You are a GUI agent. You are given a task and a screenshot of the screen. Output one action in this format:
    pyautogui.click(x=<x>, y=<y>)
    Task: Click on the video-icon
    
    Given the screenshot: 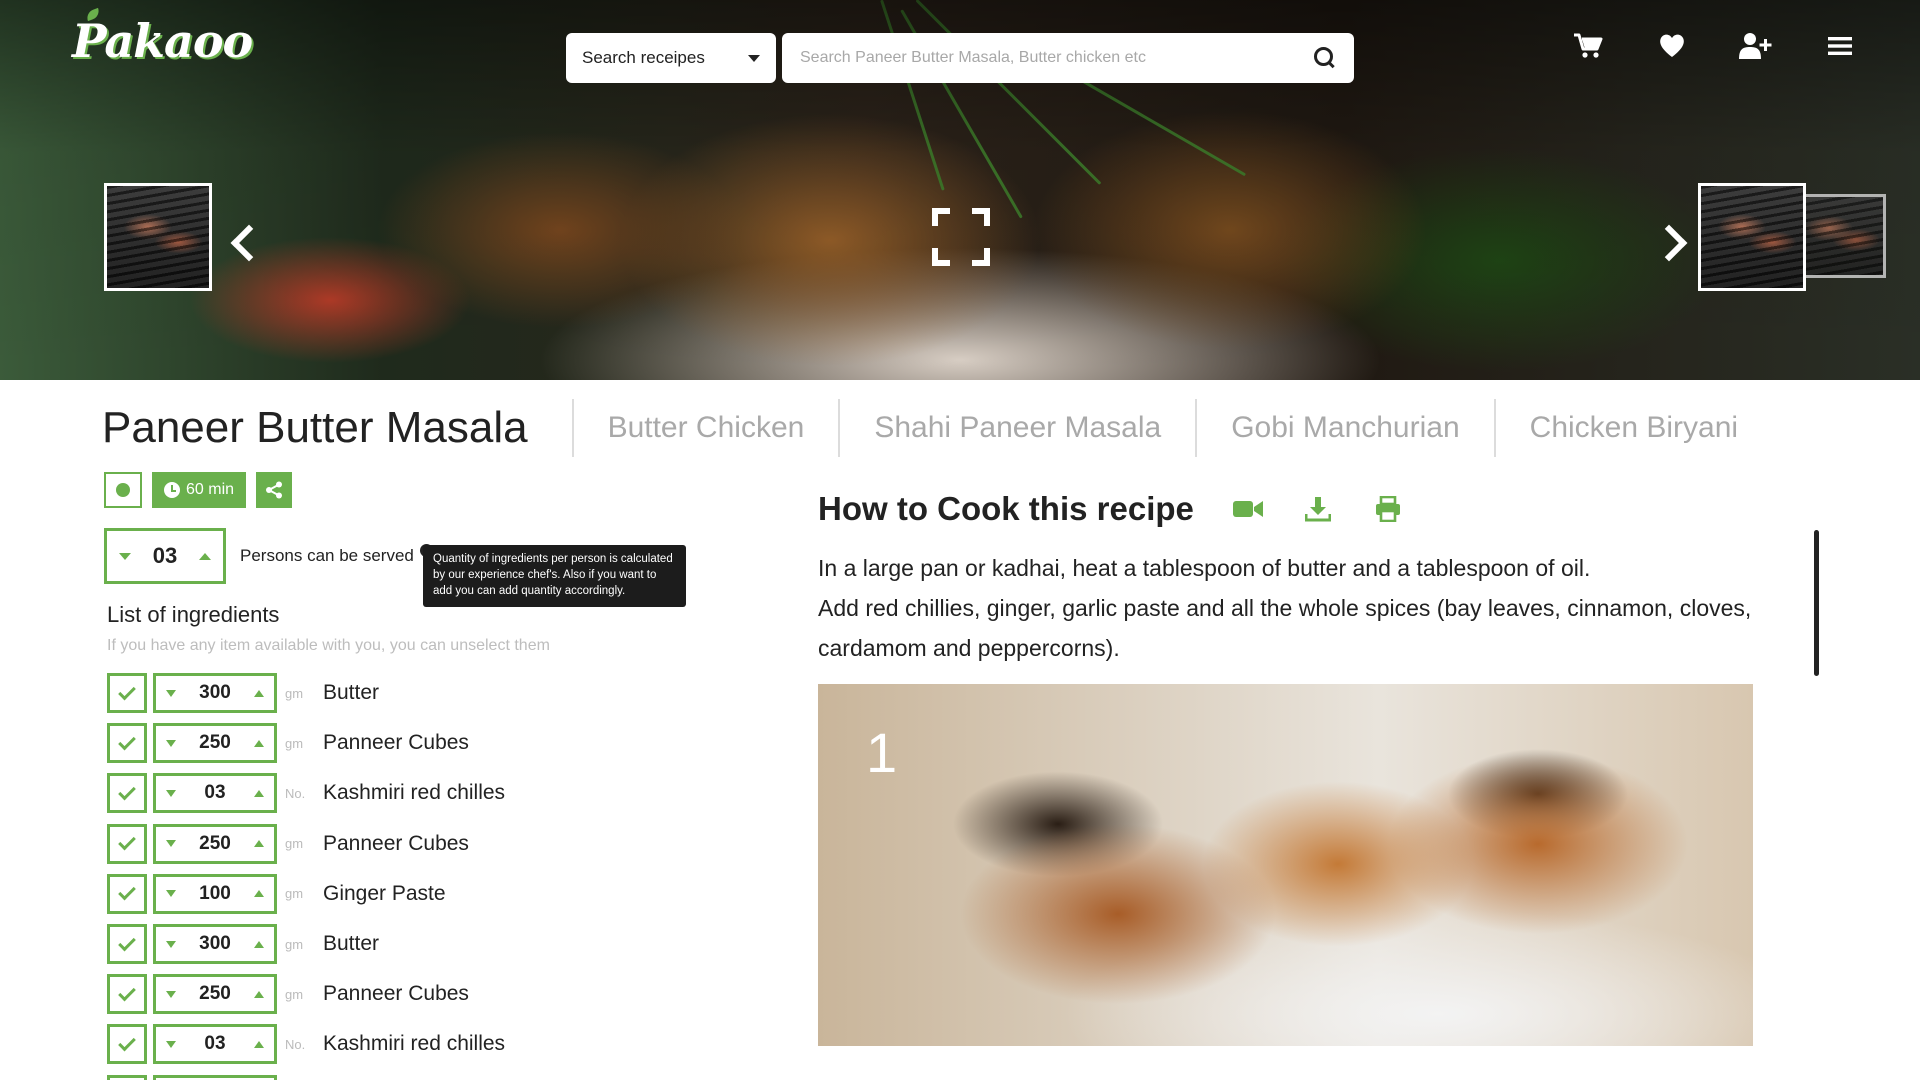 What is the action you would take?
    pyautogui.click(x=1248, y=509)
    